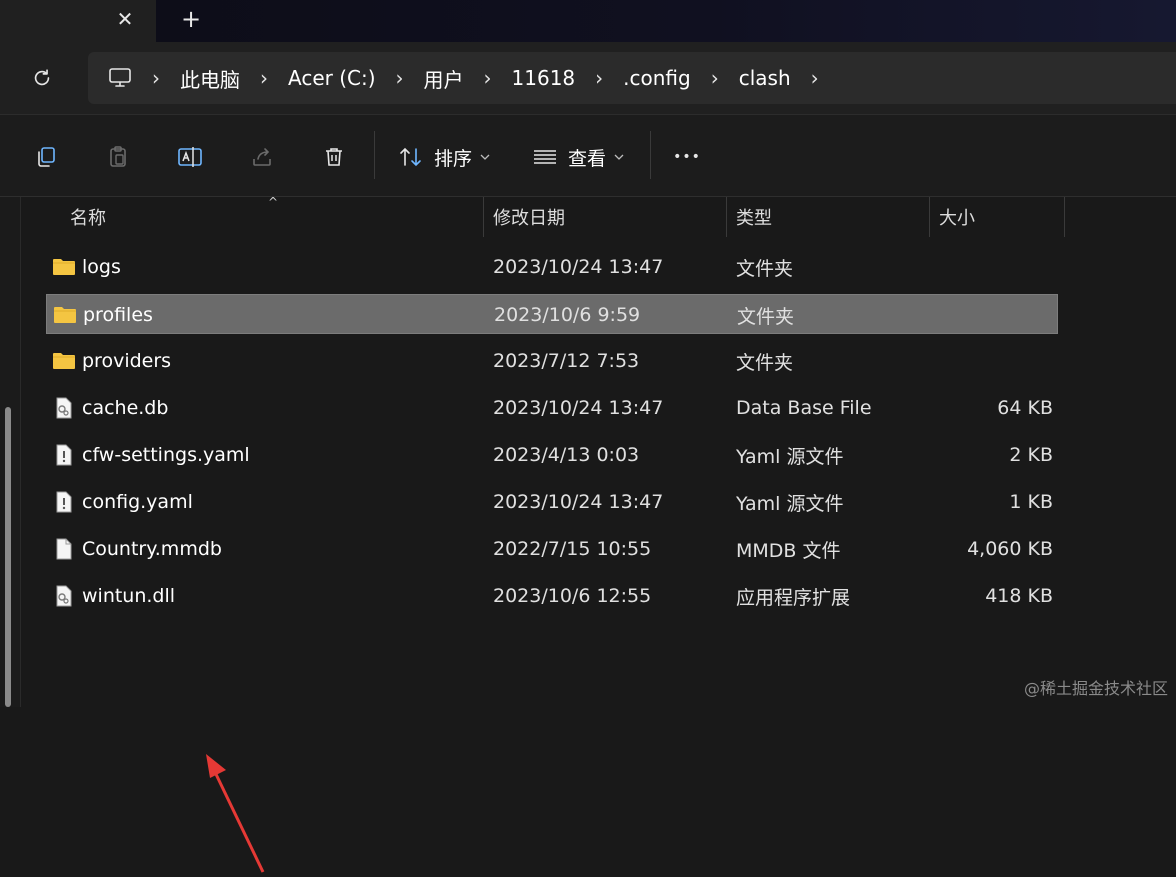 This screenshot has width=1176, height=877. Describe the element at coordinates (137, 502) in the screenshot. I see `file-name: config.yaml` at that location.